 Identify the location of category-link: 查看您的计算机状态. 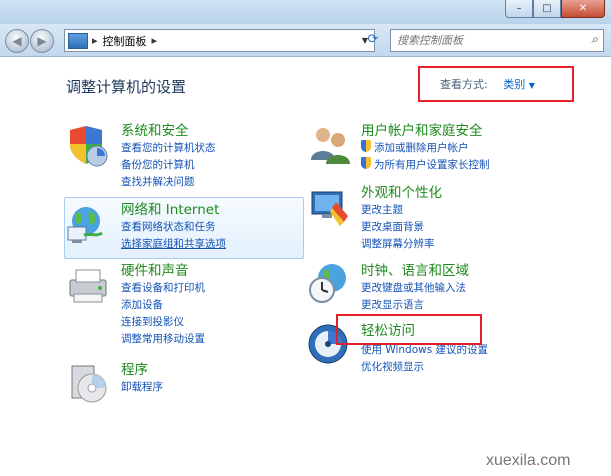
(168, 148).